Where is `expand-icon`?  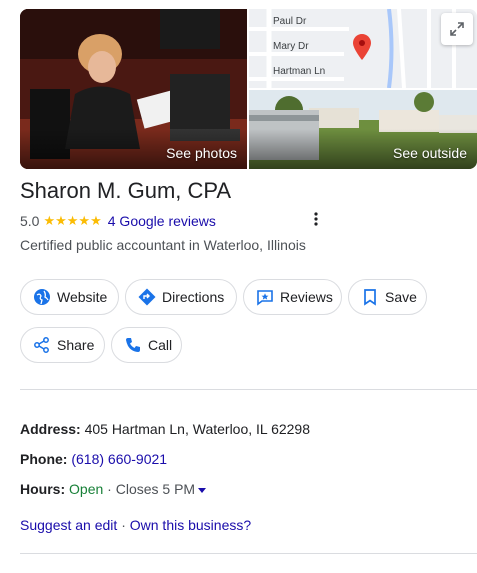
expand-icon is located at coordinates (457, 29).